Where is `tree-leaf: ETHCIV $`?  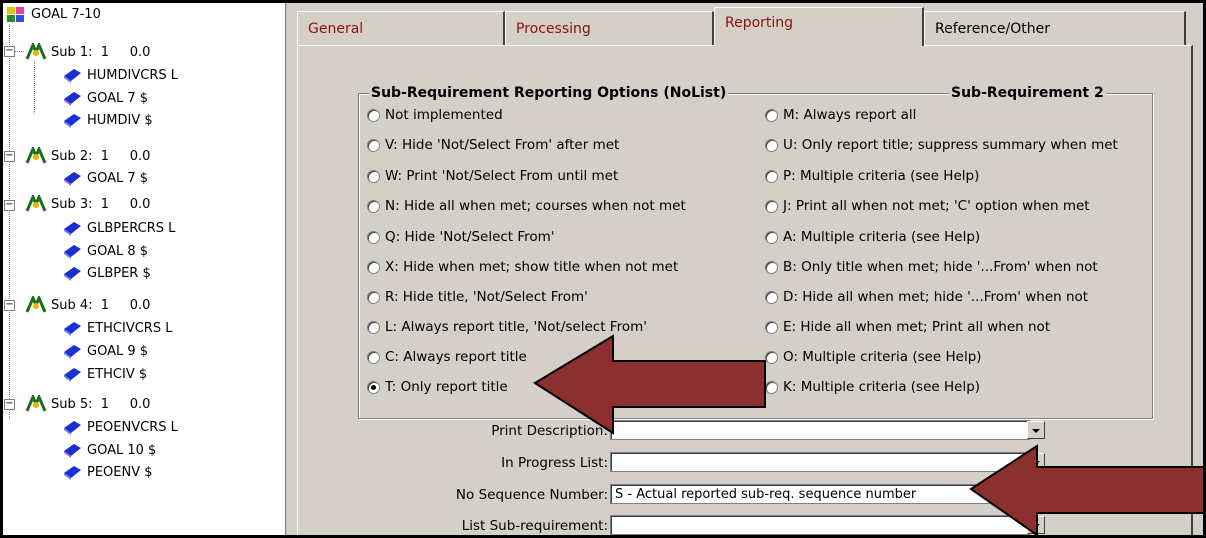
tree-leaf: ETHCIV $ is located at coordinates (104, 374).